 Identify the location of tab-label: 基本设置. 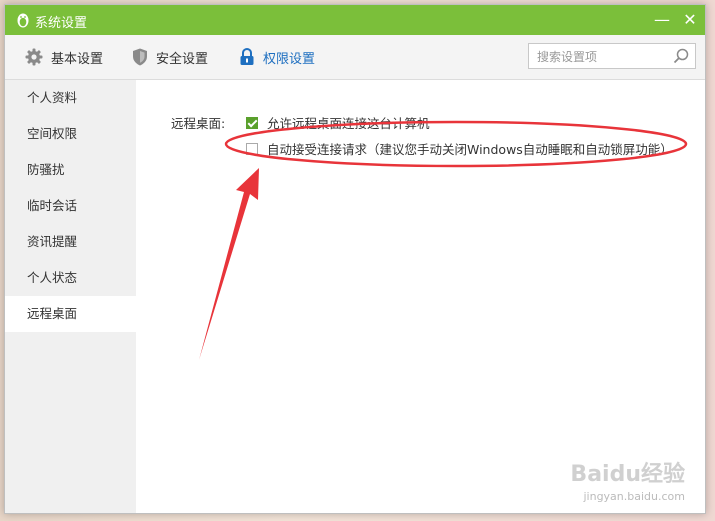
(77, 59).